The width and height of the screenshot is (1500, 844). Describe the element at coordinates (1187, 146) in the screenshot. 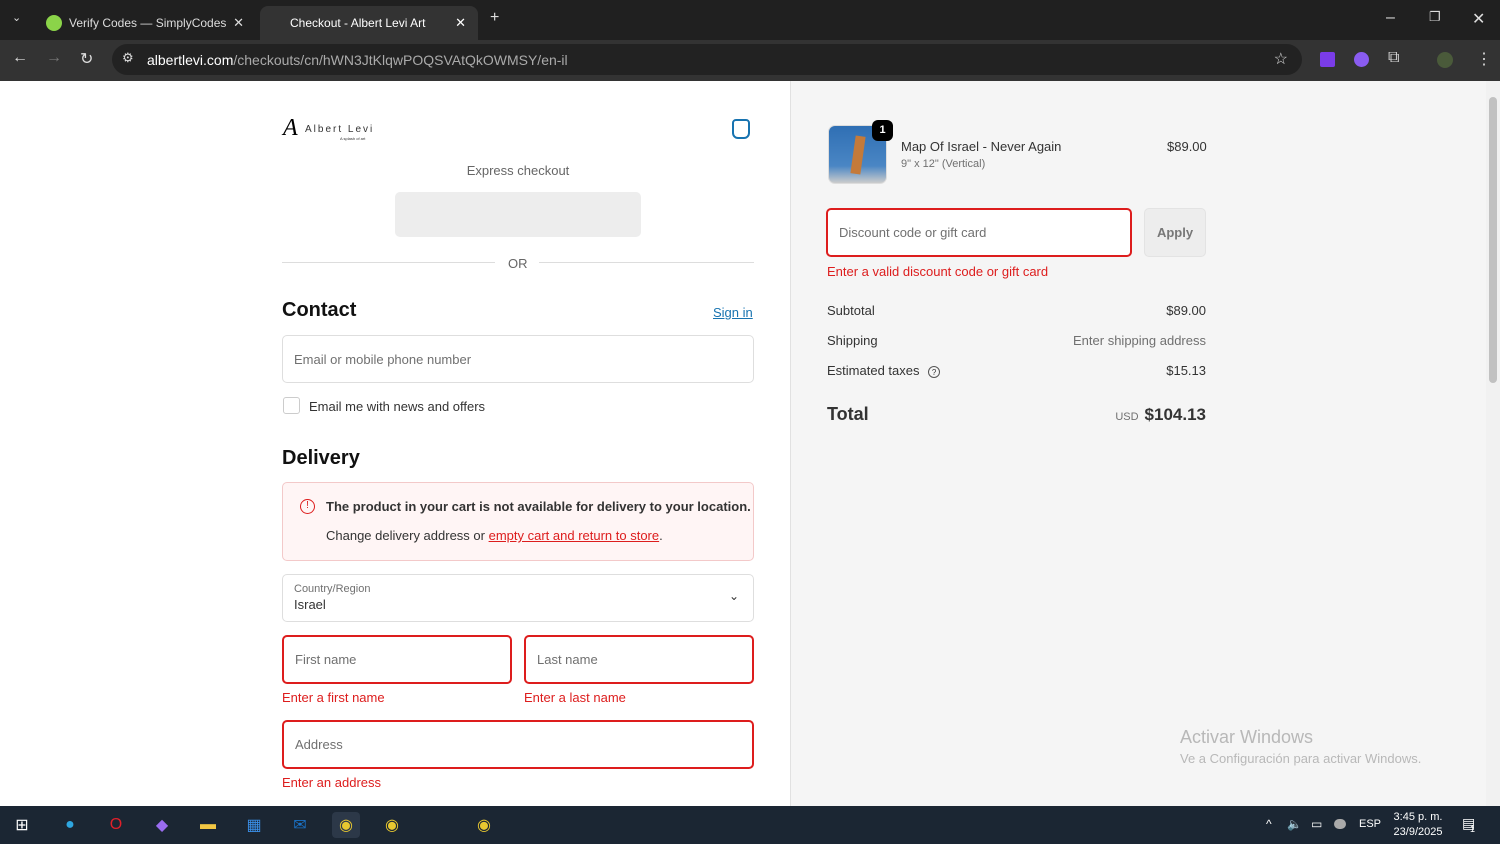

I see `item-price: $89.00` at that location.